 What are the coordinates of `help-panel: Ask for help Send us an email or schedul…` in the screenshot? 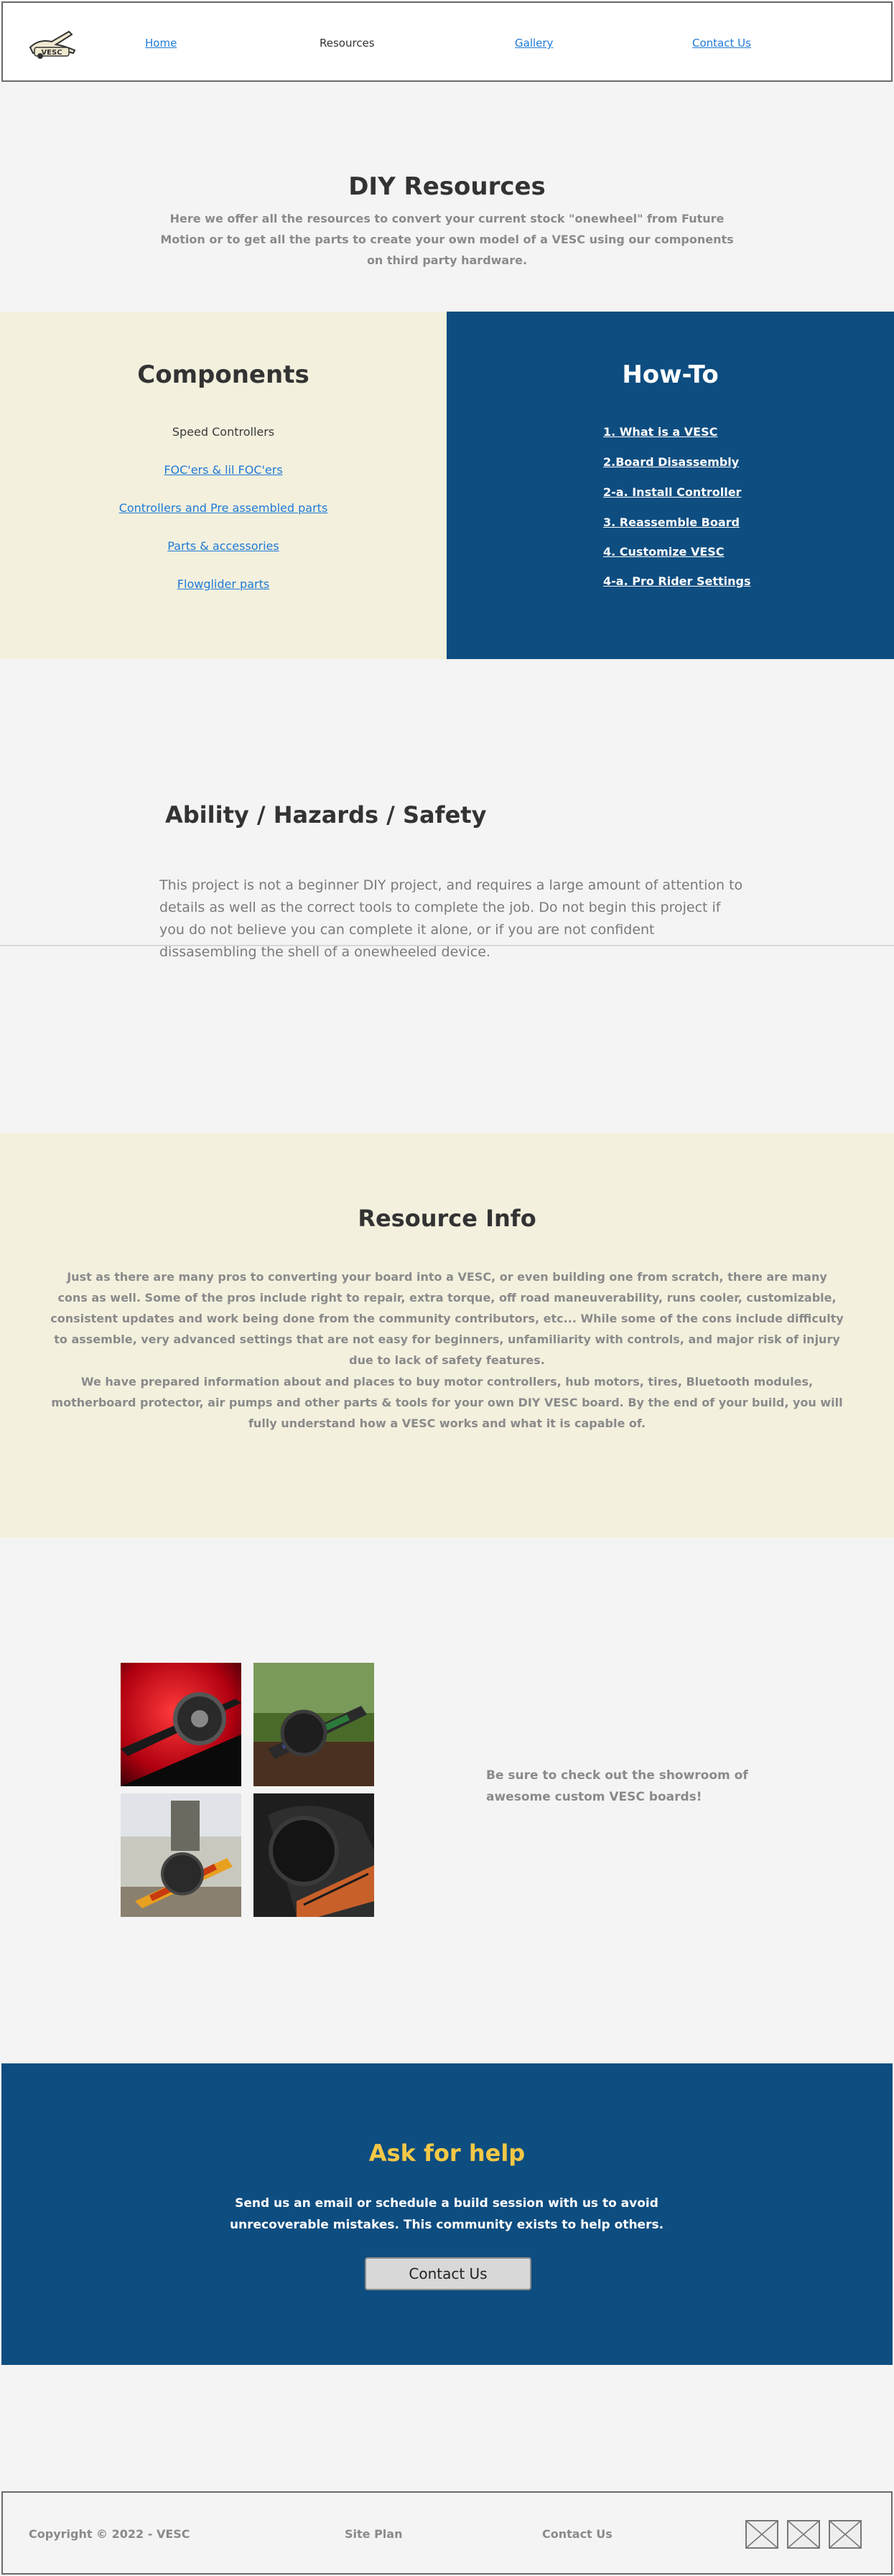 It's located at (447, 2214).